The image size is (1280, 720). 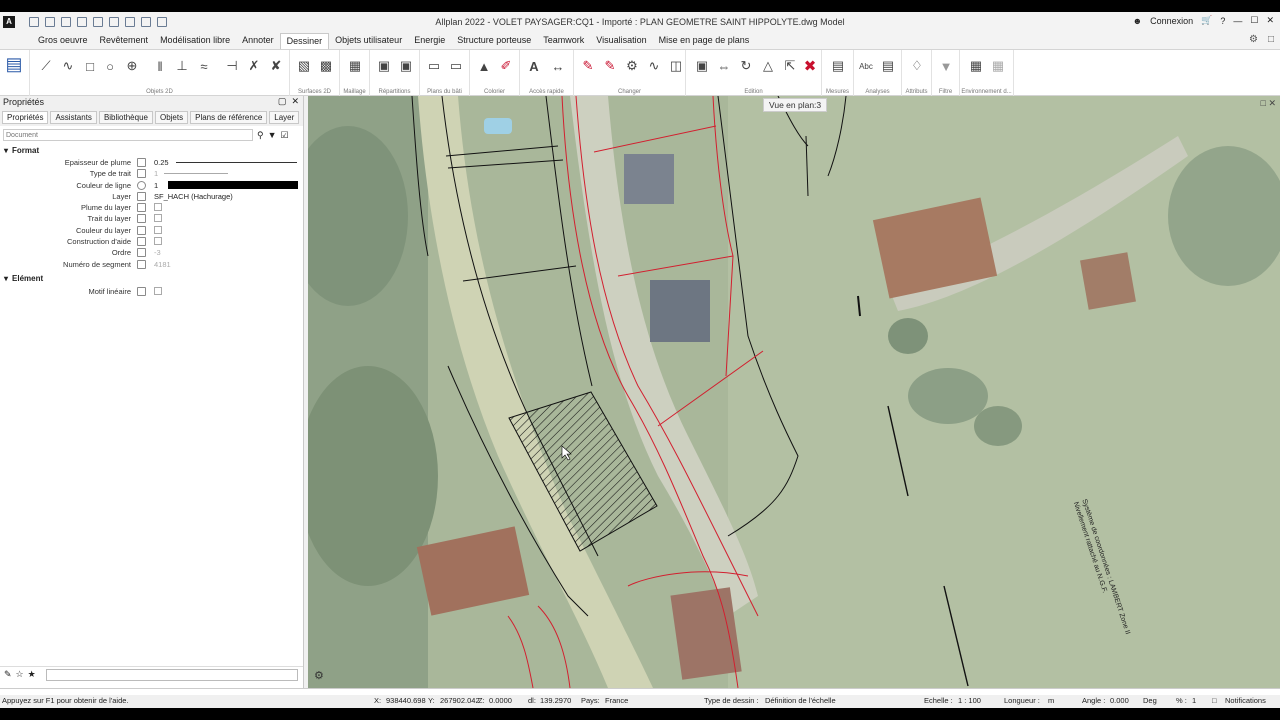 I want to click on tab-energie: Energie, so click(x=429, y=41).